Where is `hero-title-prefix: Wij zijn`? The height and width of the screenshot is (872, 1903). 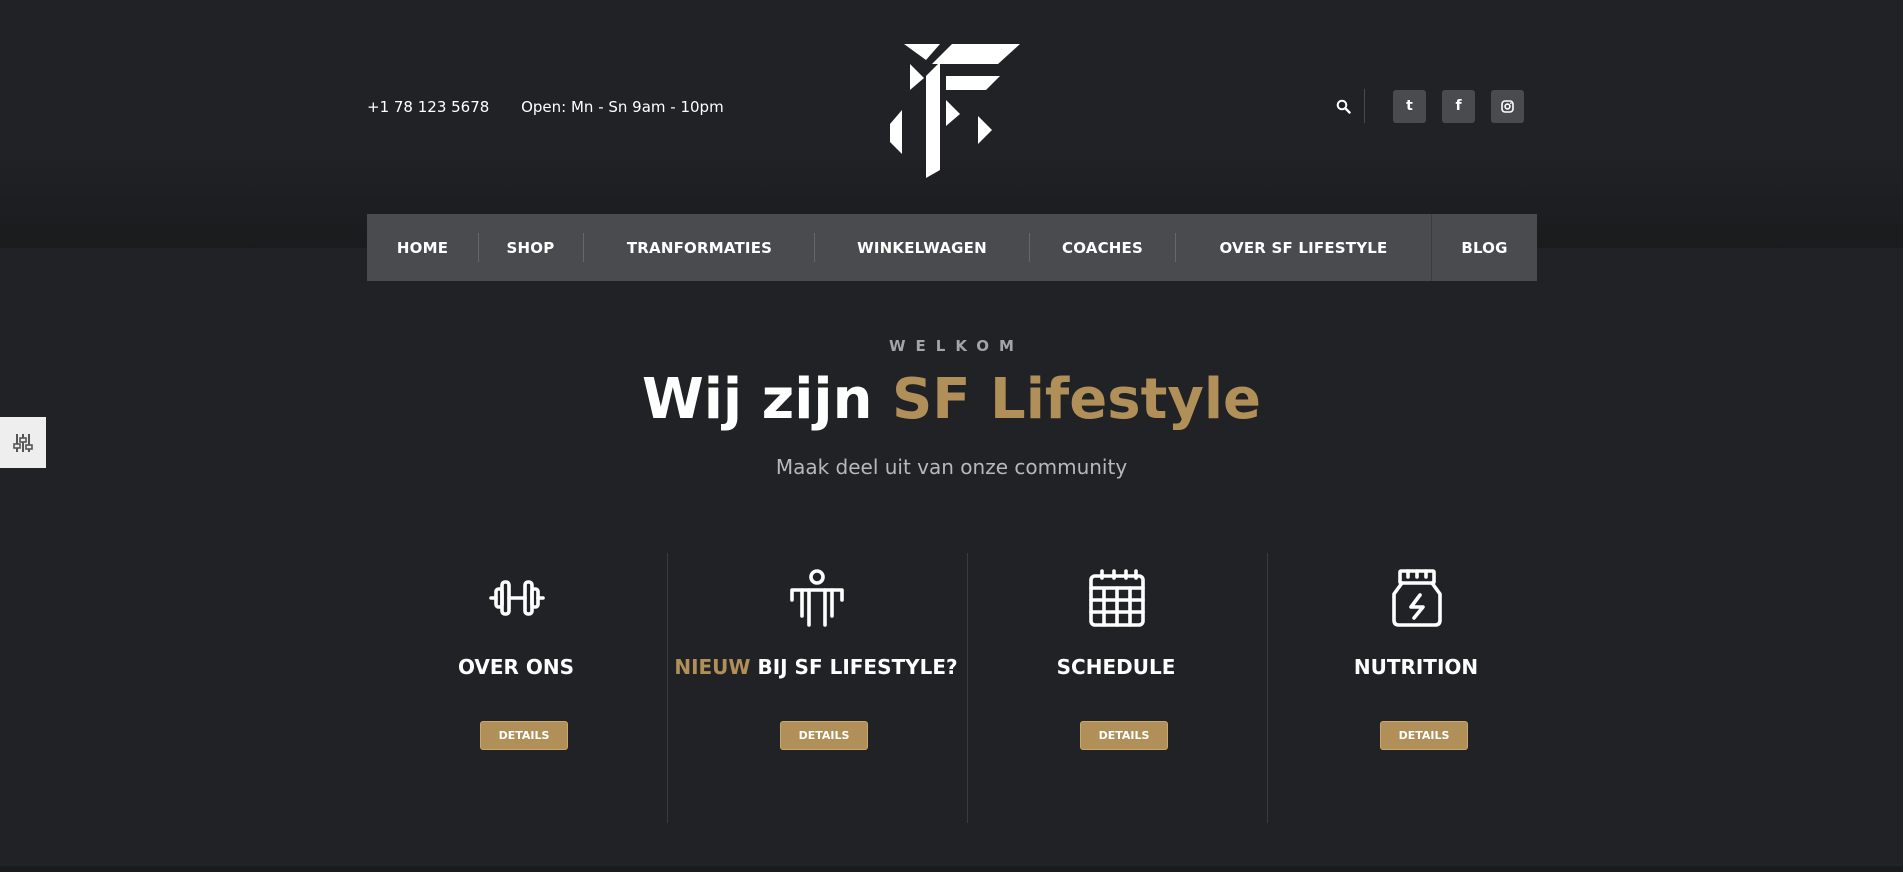
hero-title-prefix: Wij zijn is located at coordinates (766, 399).